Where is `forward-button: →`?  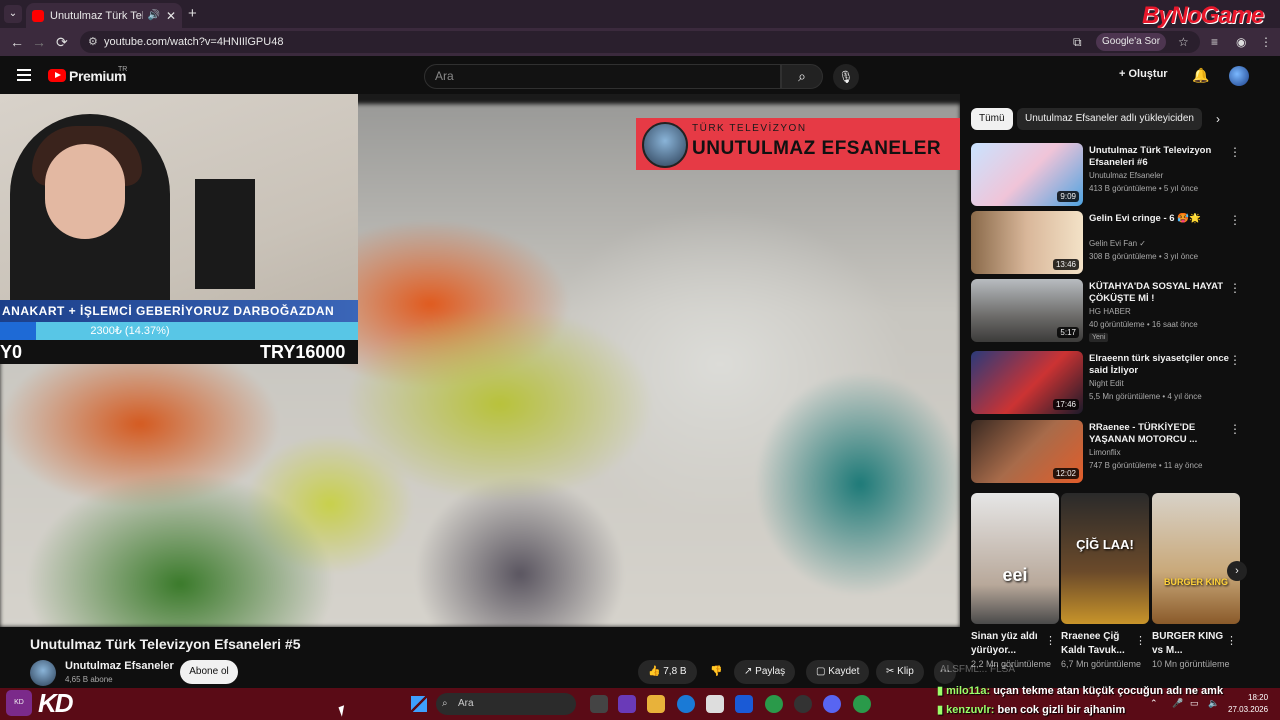
forward-button: → is located at coordinates (39, 42).